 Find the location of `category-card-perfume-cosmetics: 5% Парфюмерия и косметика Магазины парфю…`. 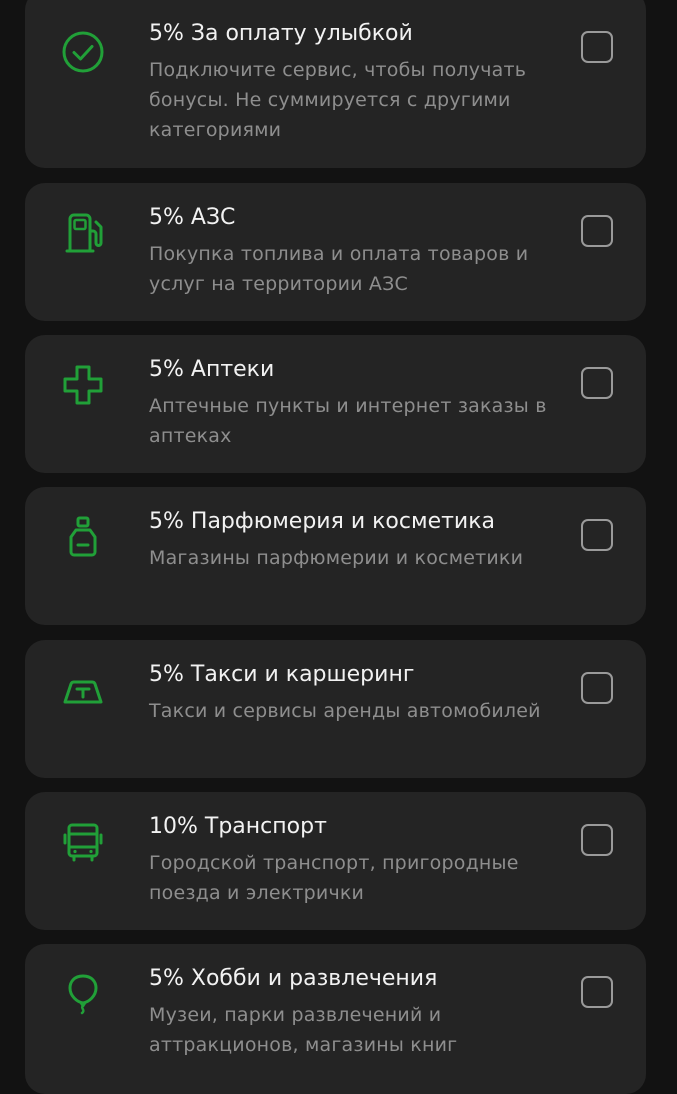

category-card-perfume-cosmetics: 5% Парфюмерия и косметика Магазины парфю… is located at coordinates (335, 556).